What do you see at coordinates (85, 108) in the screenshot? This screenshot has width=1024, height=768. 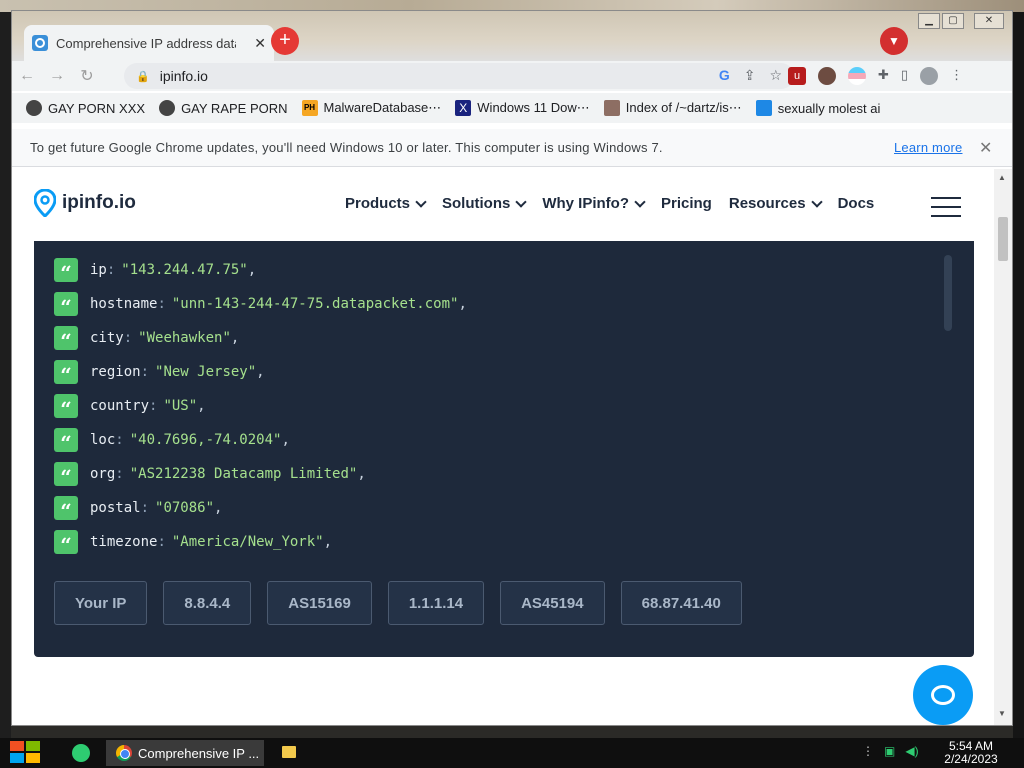 I see `bookmark-item: GAY PORN XXX` at bounding box center [85, 108].